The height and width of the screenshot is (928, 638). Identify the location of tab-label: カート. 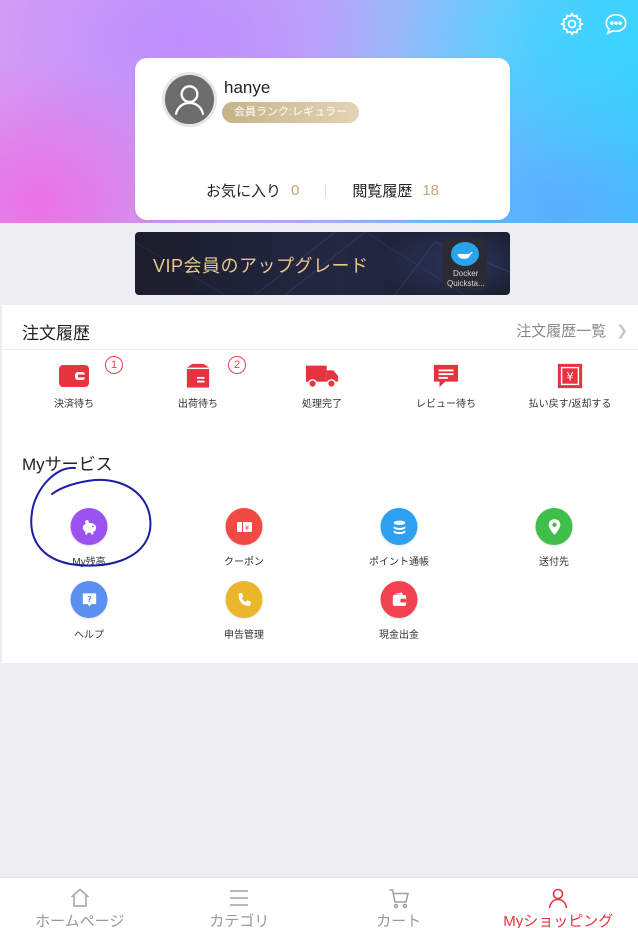
(399, 920).